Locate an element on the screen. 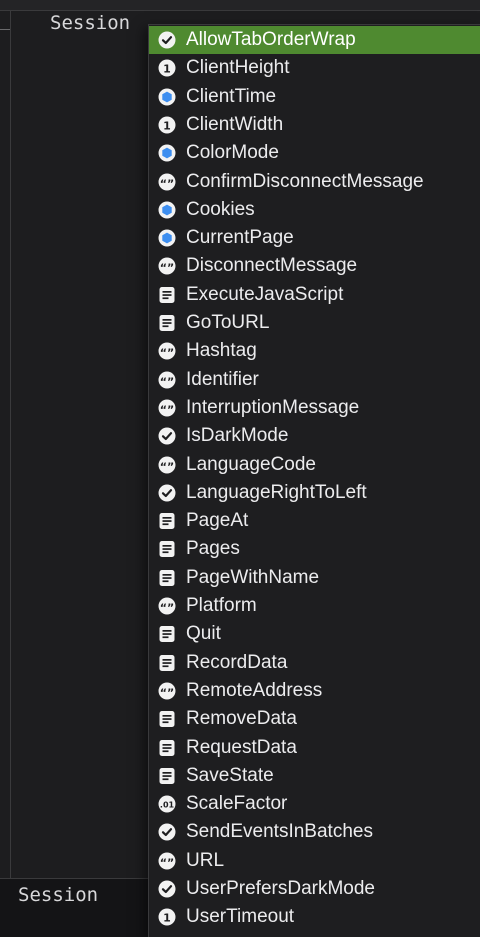  autocomplete-item-label: LanguageRightToLeft is located at coordinates (276, 492).